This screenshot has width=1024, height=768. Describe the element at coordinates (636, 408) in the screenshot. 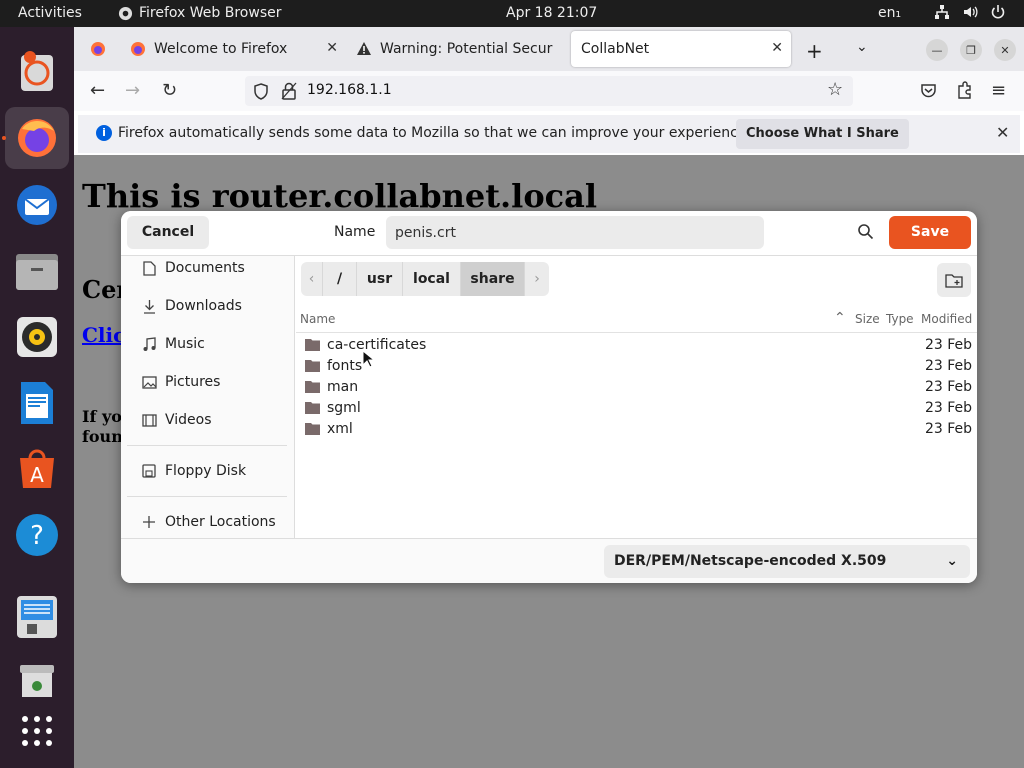

I see `file-row: sgml 23 Feb` at that location.